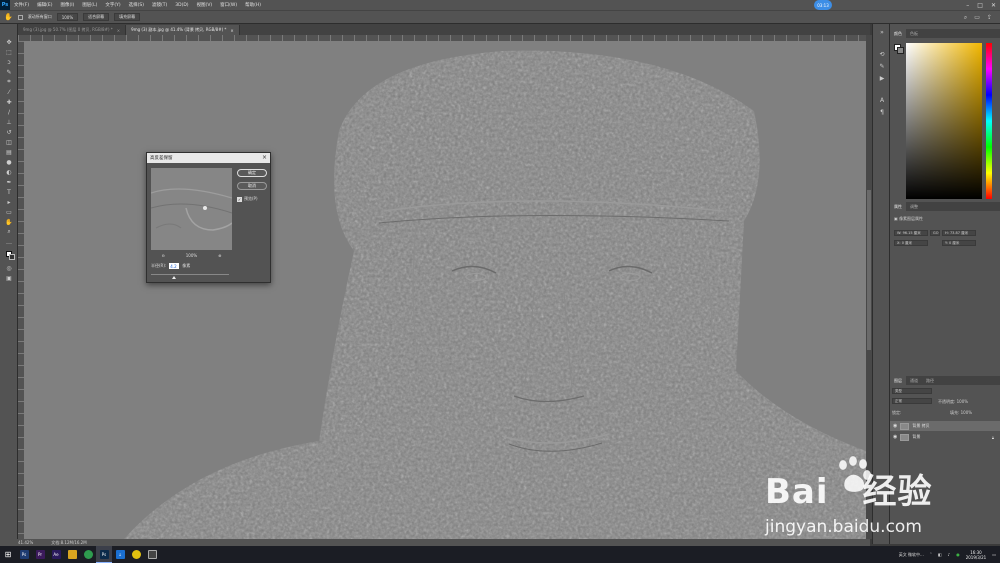  What do you see at coordinates (930, 380) in the screenshot?
I see `tab-paths: 路径` at bounding box center [930, 380].